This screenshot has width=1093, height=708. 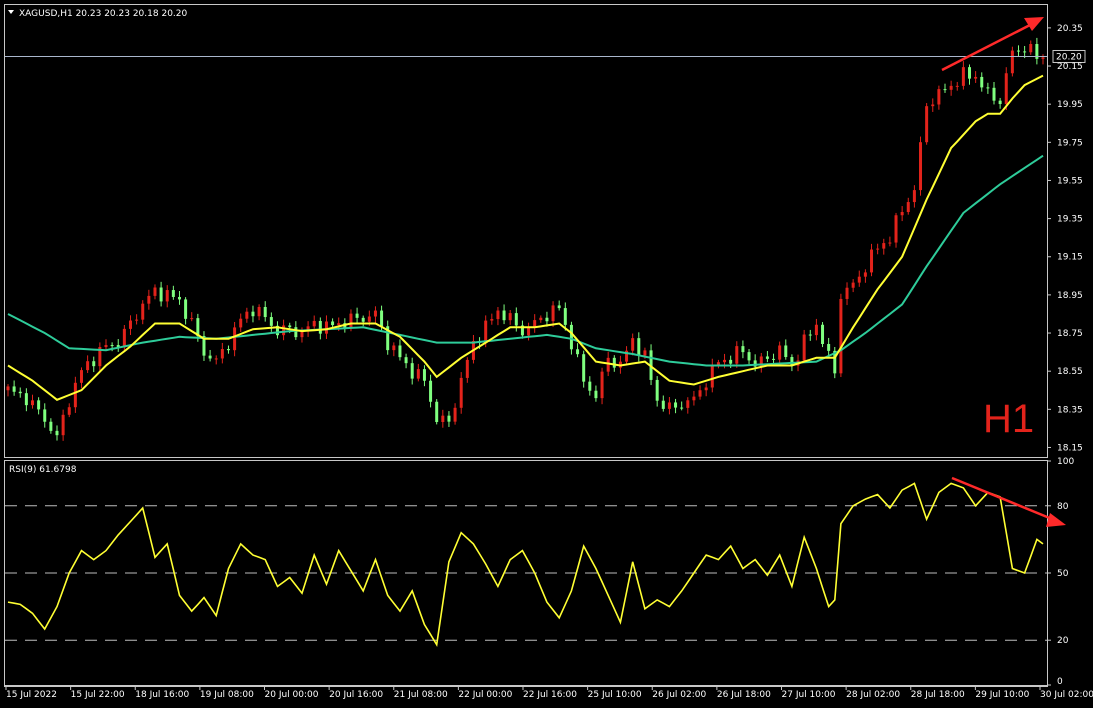 What do you see at coordinates (1070, 448) in the screenshot?
I see `price-tick-label: 18.15` at bounding box center [1070, 448].